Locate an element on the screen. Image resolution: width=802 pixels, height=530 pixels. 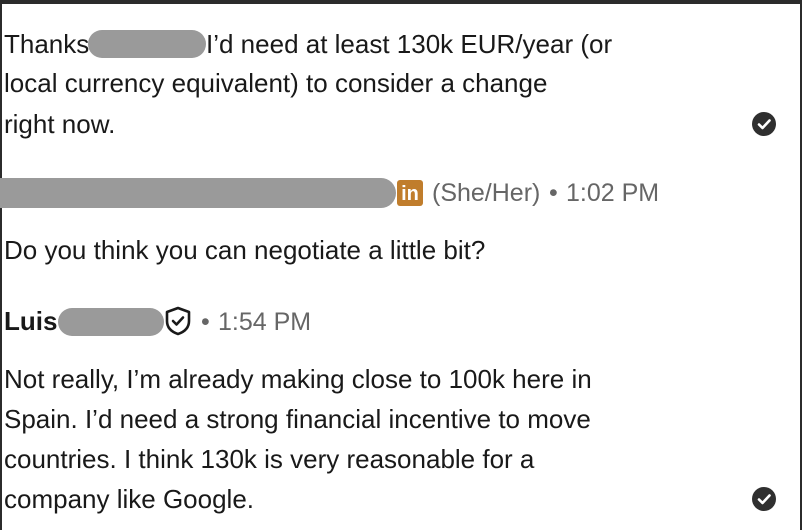
message-time: 1:54 PM is located at coordinates (265, 322).